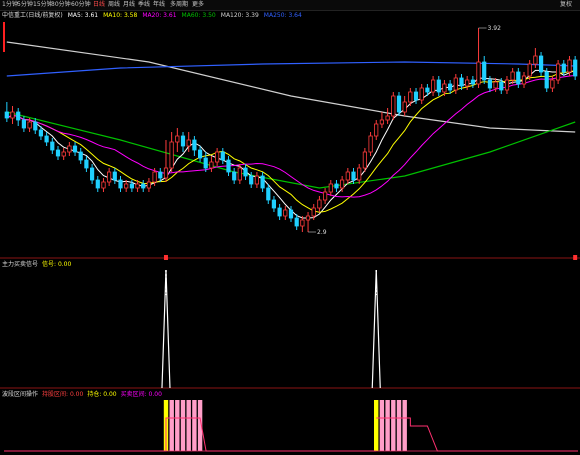 This screenshot has width=580, height=455. What do you see at coordinates (141, 394) in the screenshot?
I see `legend-item: 买卖区间: 0.00` at bounding box center [141, 394].